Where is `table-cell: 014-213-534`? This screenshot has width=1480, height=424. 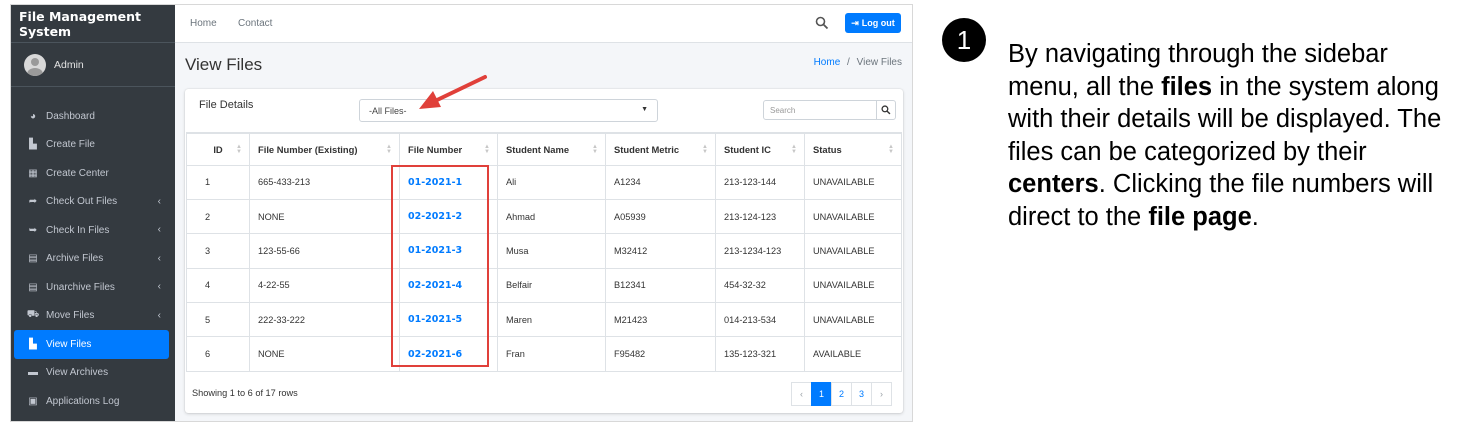 table-cell: 014-213-534 is located at coordinates (760, 320).